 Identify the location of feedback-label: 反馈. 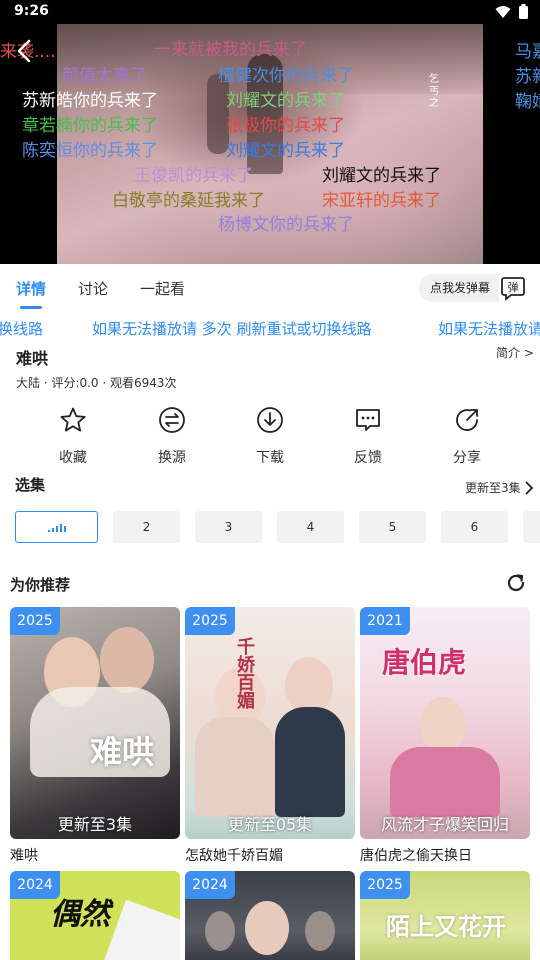
(368, 458).